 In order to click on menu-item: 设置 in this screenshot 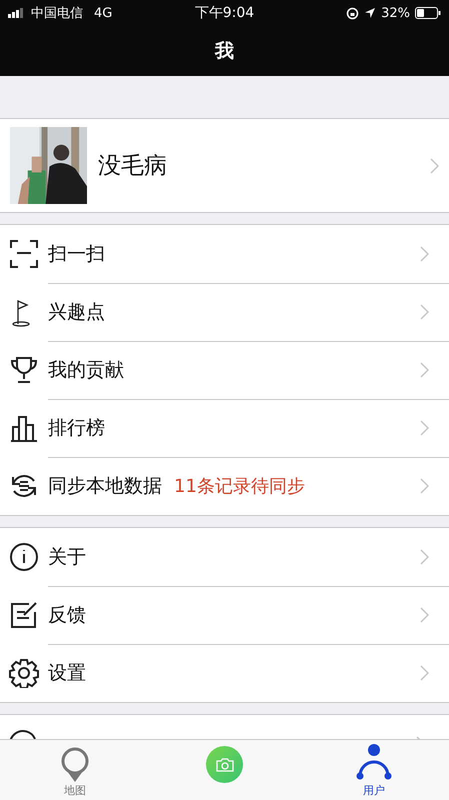, I will do `click(224, 673)`.